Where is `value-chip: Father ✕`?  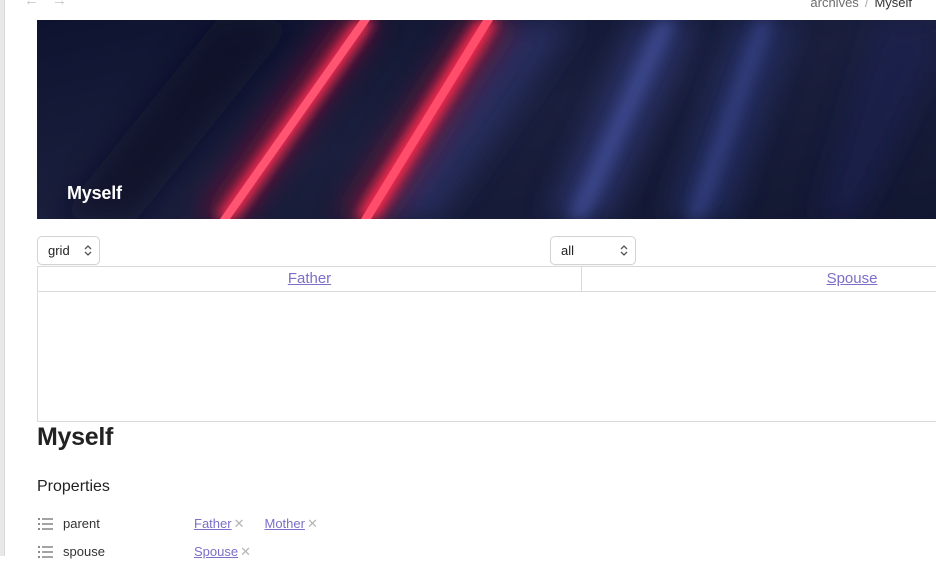
value-chip: Father ✕ is located at coordinates (219, 524).